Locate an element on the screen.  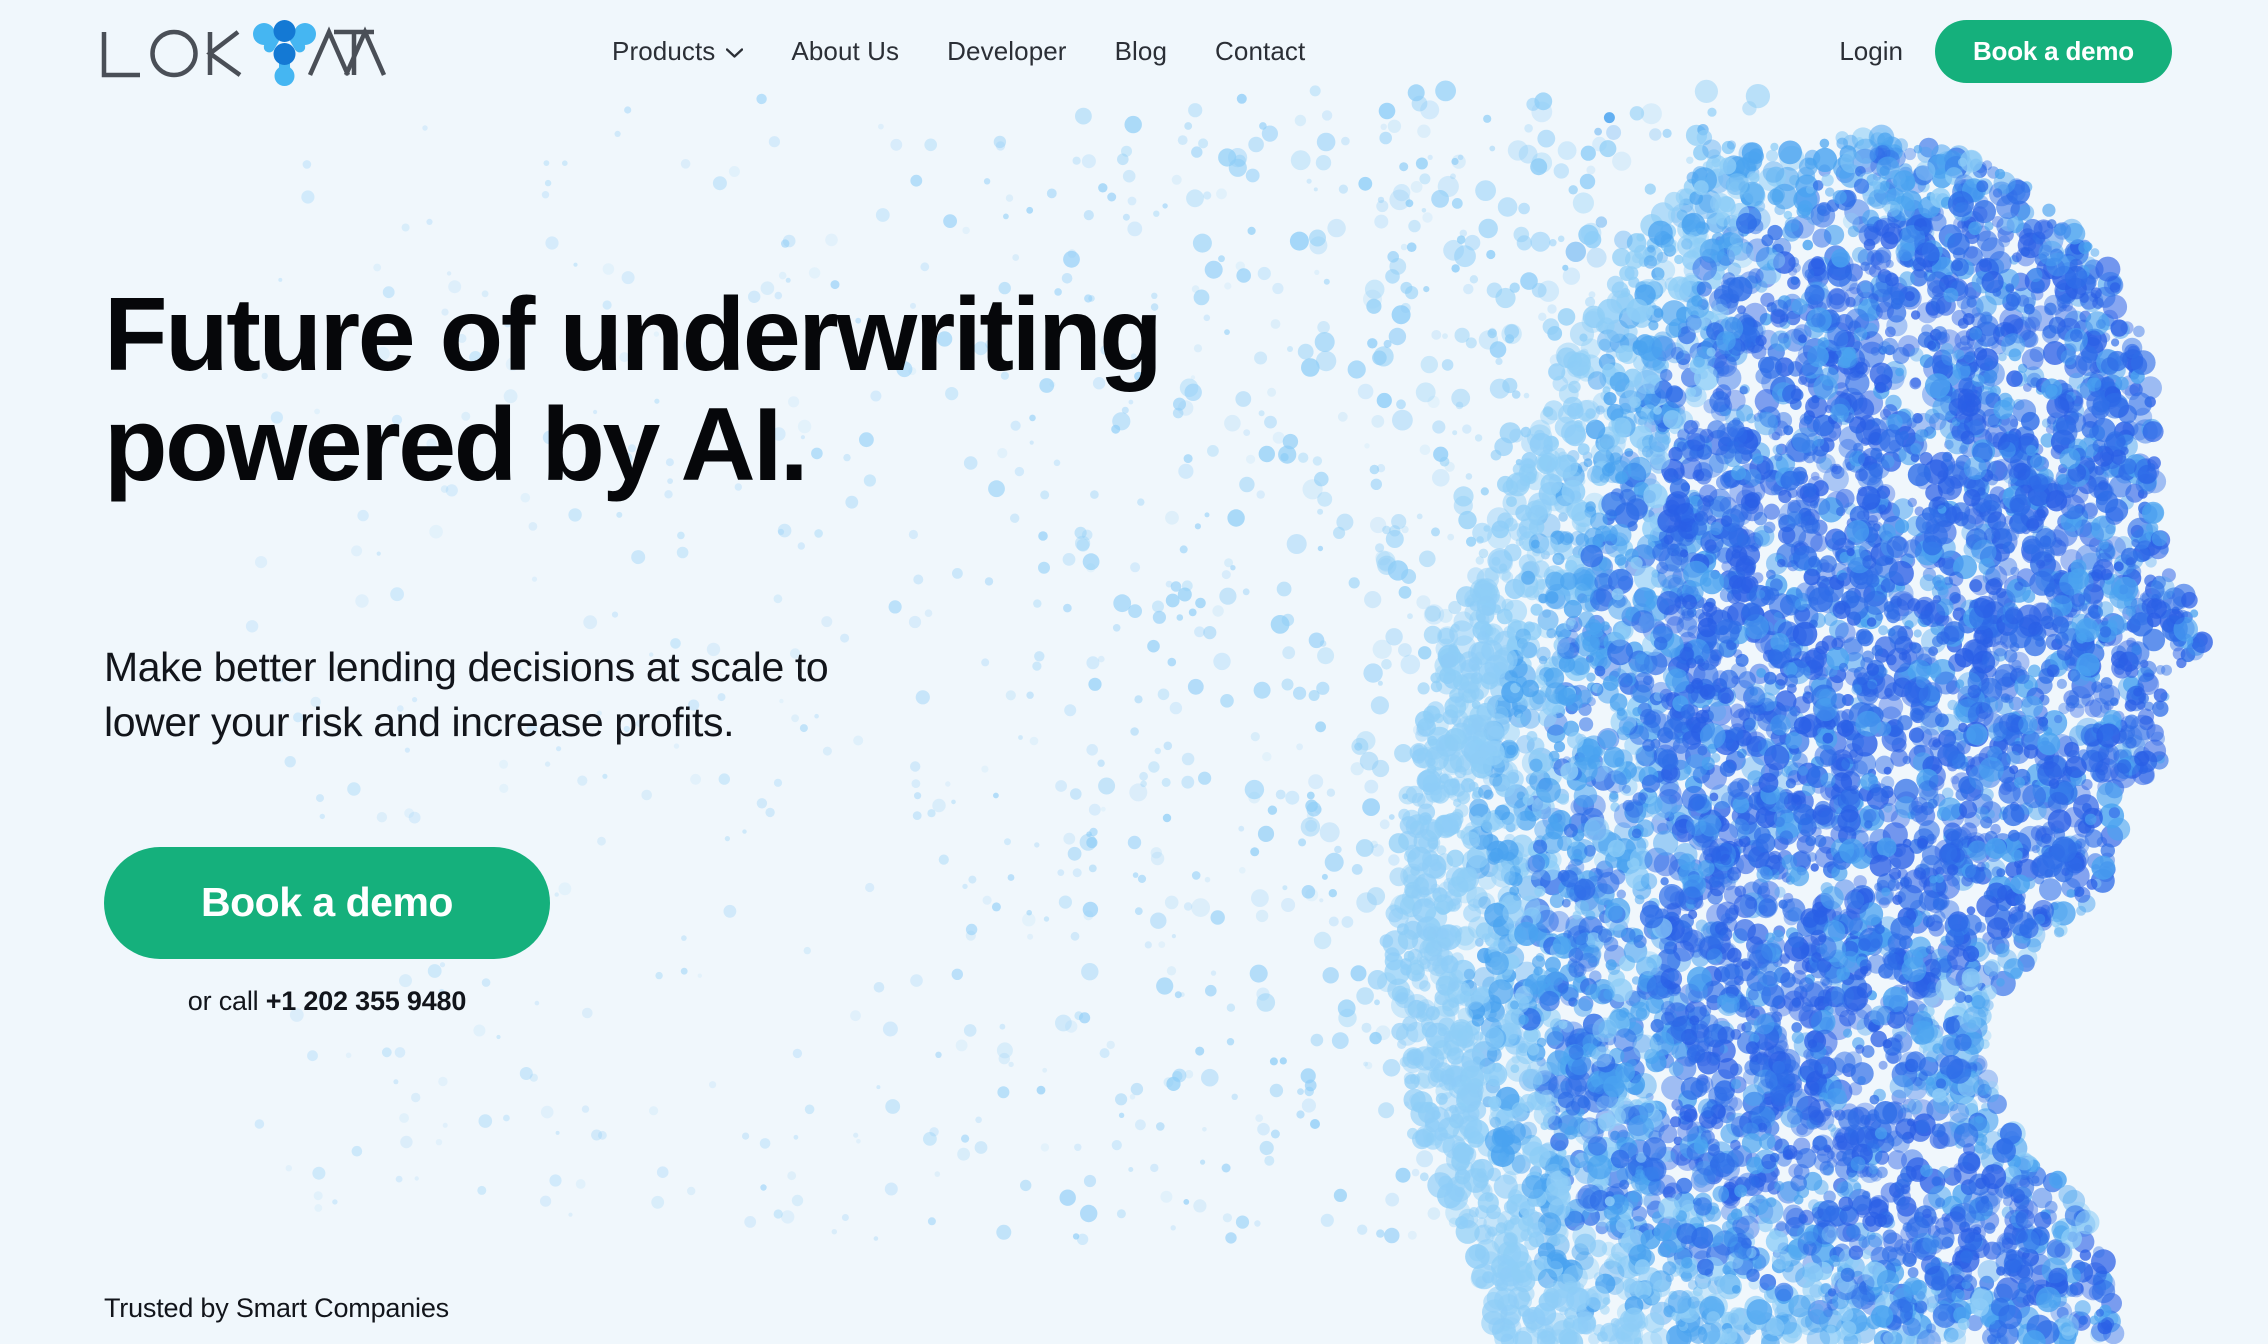
hero-title-line-2: powered by AI. is located at coordinates (456, 445).